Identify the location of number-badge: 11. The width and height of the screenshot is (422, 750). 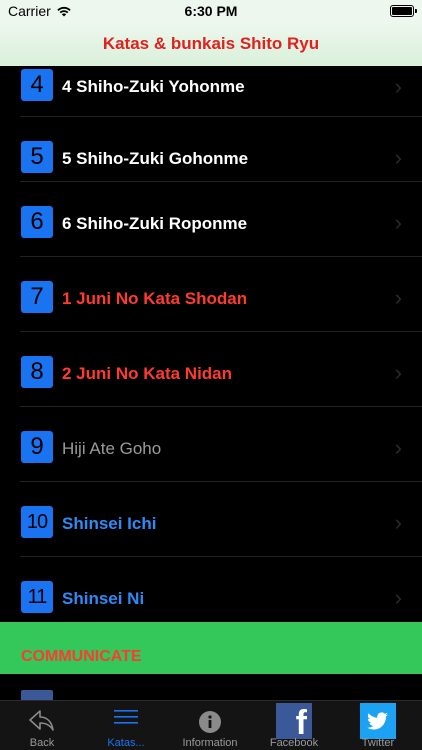
(37, 597).